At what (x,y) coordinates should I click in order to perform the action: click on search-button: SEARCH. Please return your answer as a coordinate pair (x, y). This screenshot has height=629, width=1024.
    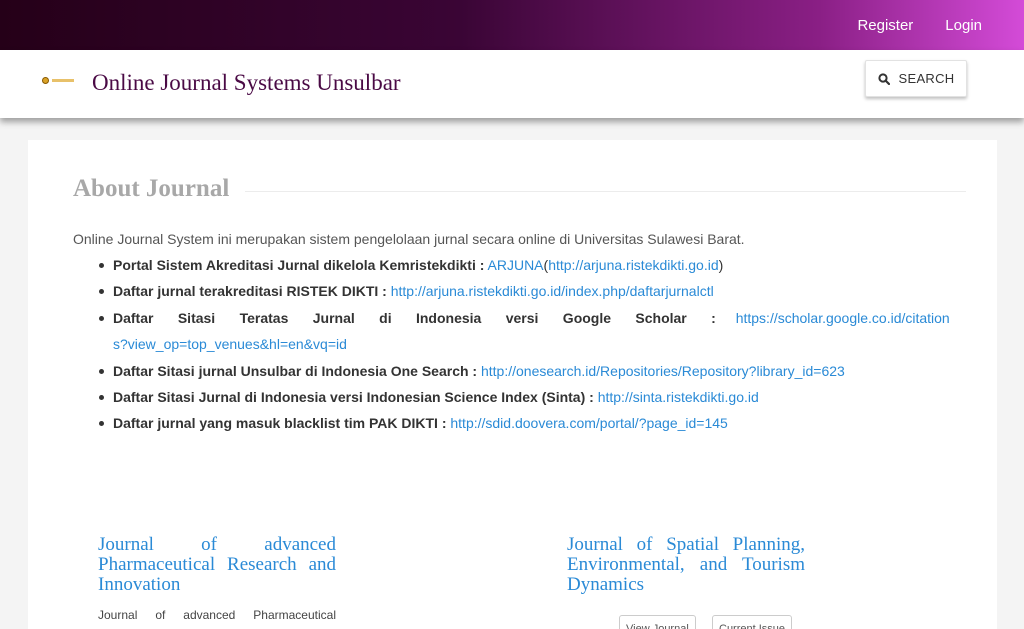
    Looking at the image, I should click on (916, 78).